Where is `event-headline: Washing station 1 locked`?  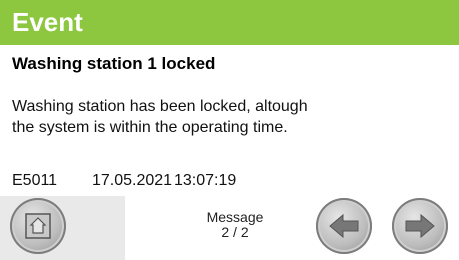
event-headline: Washing station 1 locked is located at coordinates (114, 63).